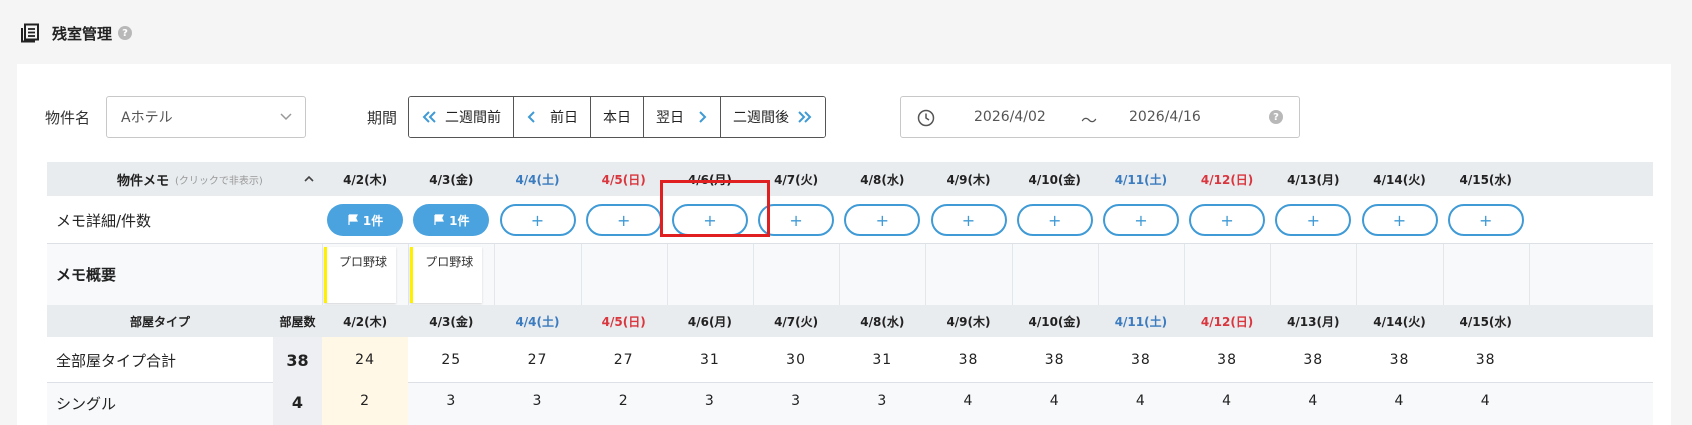 The height and width of the screenshot is (425, 1692). I want to click on date-header-memo: 4/11(土), so click(1140, 179).